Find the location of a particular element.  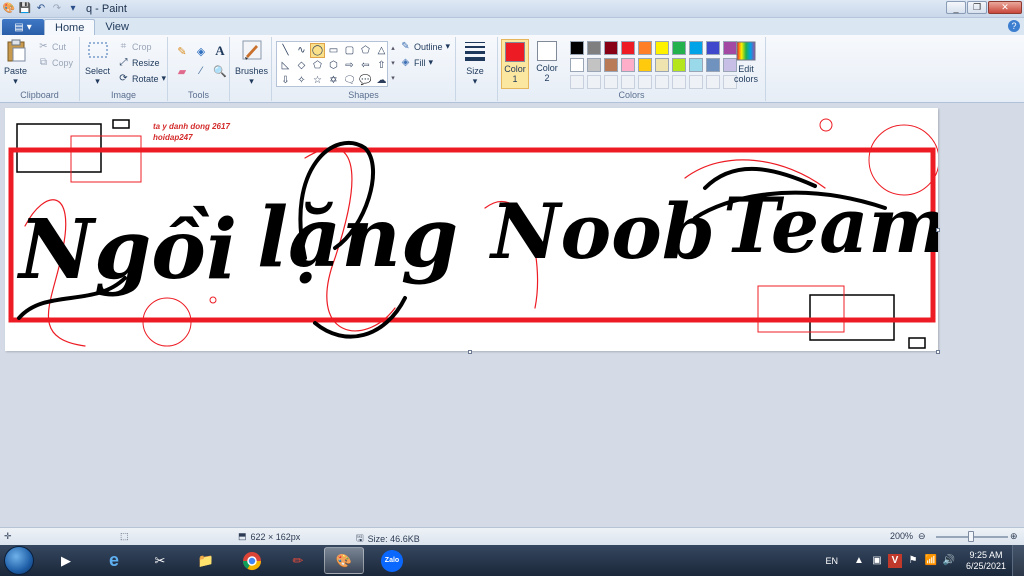

rotate-button: ⟳ Rotate ▾ is located at coordinates (142, 78).